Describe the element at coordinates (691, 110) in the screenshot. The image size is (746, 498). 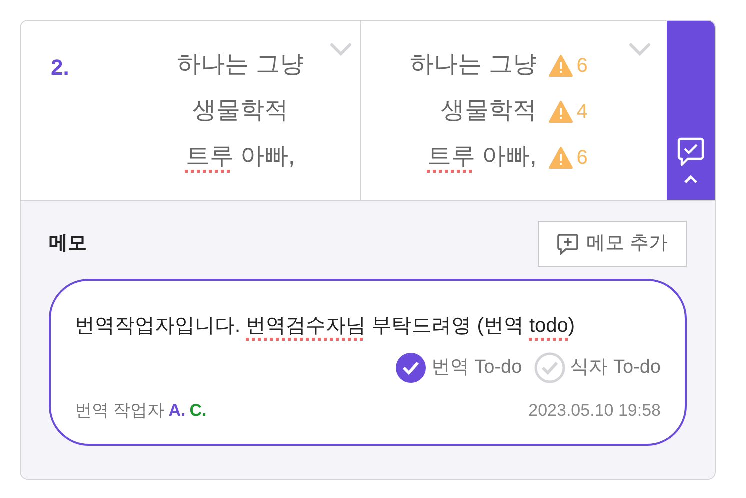
I see `memo-toggle-button` at that location.